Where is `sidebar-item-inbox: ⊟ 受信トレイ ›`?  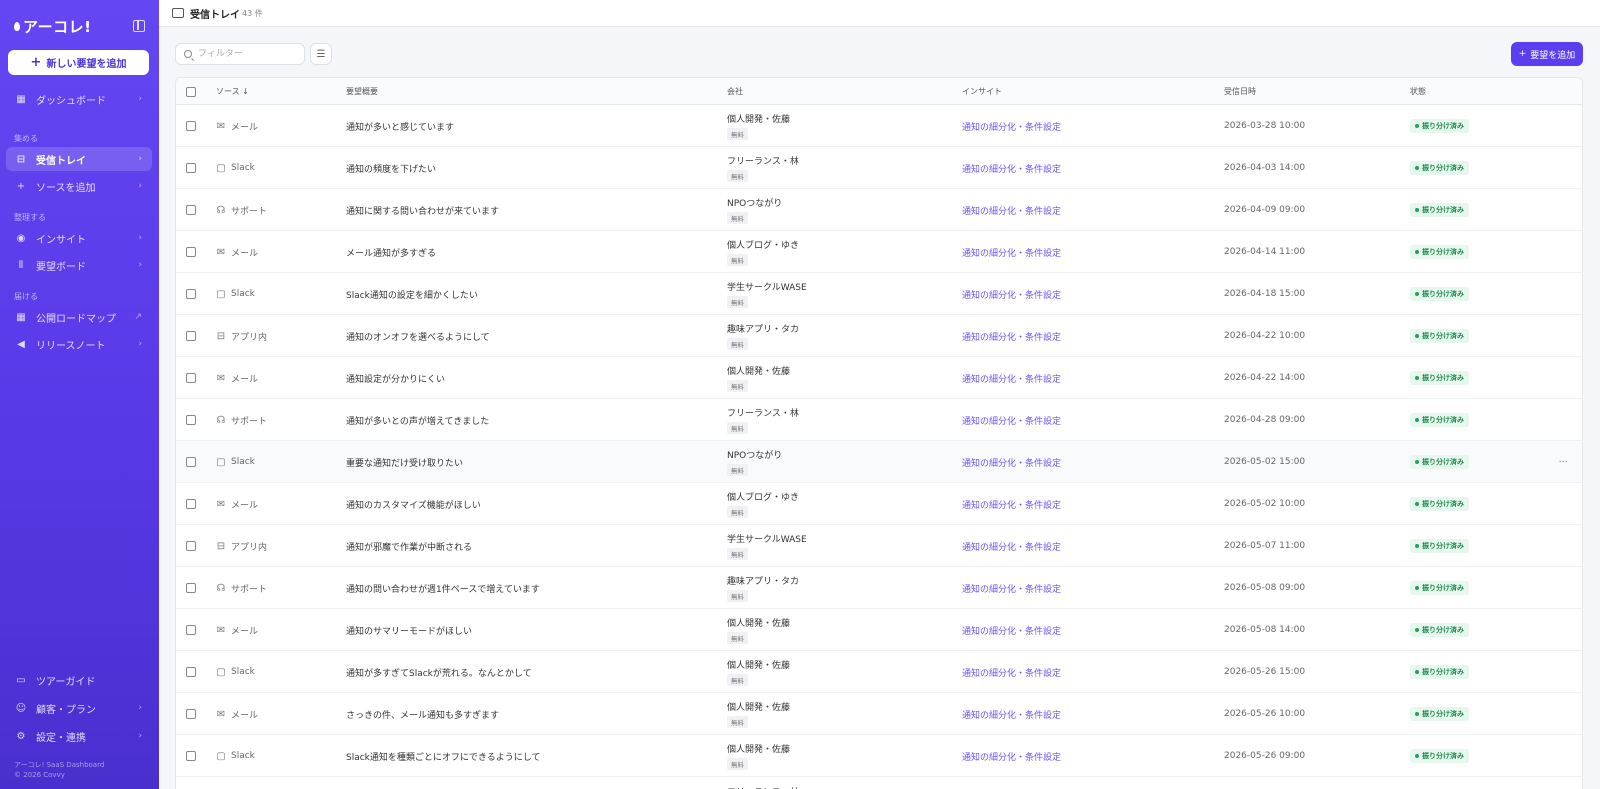
sidebar-item-inbox: ⊟ 受信トレイ › is located at coordinates (79, 159).